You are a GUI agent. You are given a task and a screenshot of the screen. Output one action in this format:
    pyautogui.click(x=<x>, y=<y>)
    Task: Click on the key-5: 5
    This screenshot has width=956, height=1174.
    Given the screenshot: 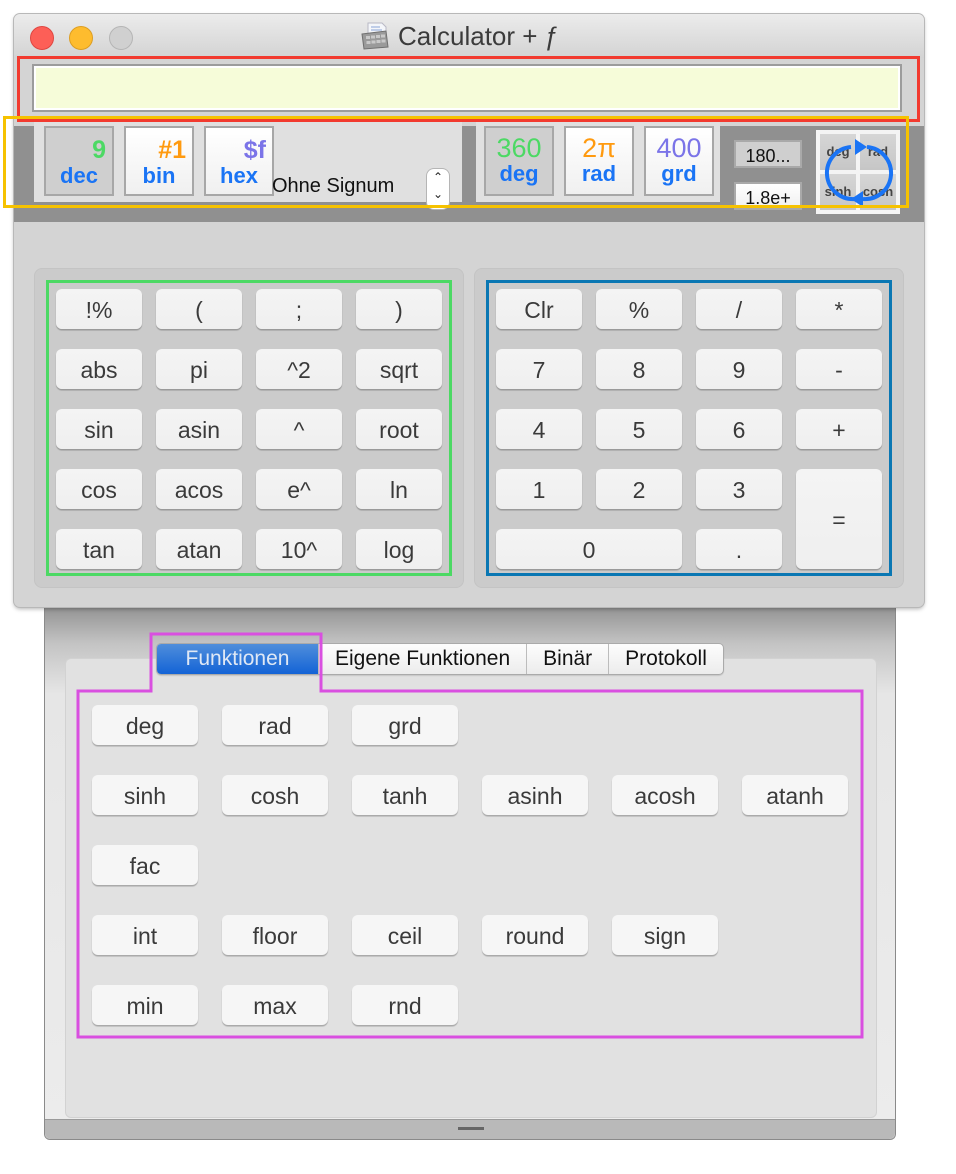 What is the action you would take?
    pyautogui.click(x=639, y=429)
    